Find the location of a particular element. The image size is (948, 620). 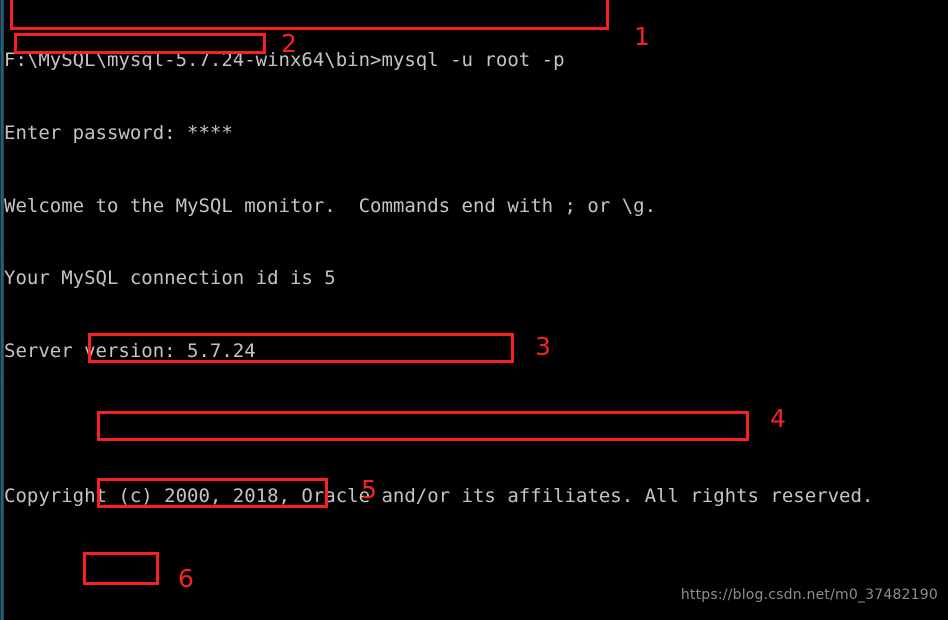

annotation-number-4: 4 is located at coordinates (778, 418).